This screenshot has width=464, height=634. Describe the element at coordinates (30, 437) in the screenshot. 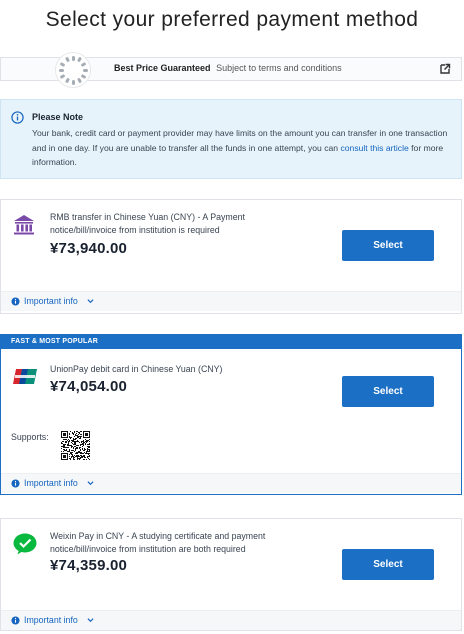

I see `supports-label: Supports:` at that location.